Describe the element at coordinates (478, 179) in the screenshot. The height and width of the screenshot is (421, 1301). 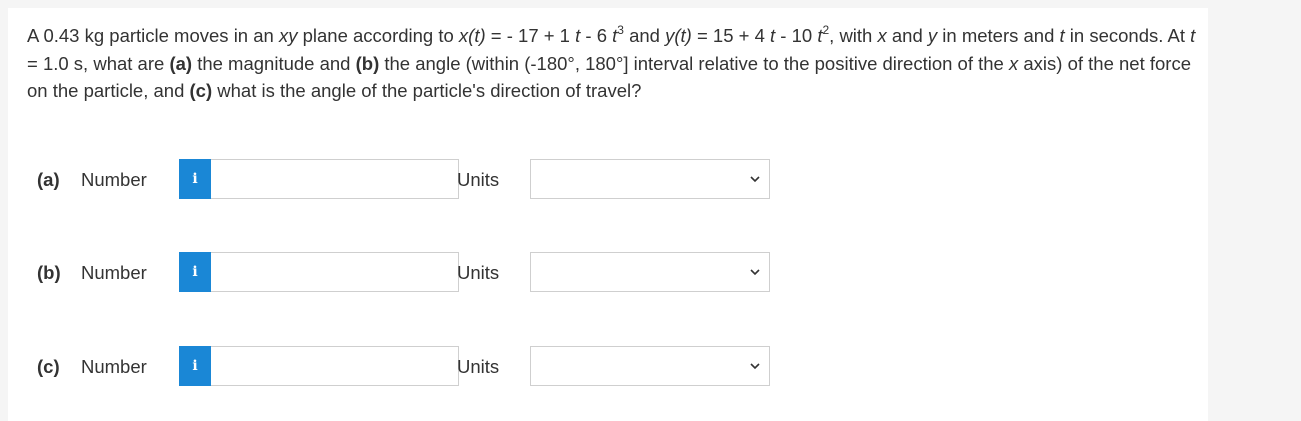
I see `units-label-a: Units` at that location.